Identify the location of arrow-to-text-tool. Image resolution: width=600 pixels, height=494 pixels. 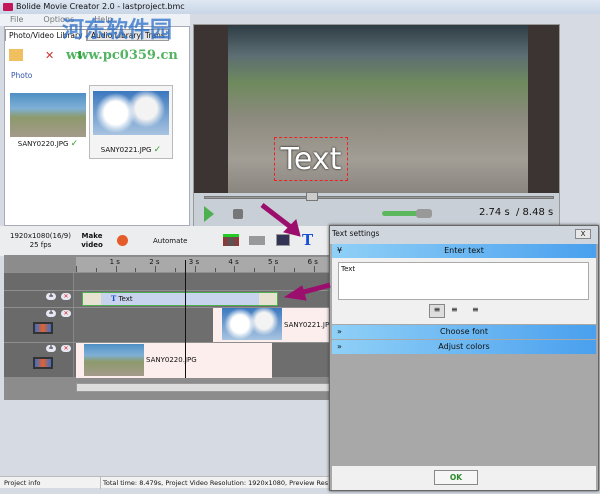
(277, 216).